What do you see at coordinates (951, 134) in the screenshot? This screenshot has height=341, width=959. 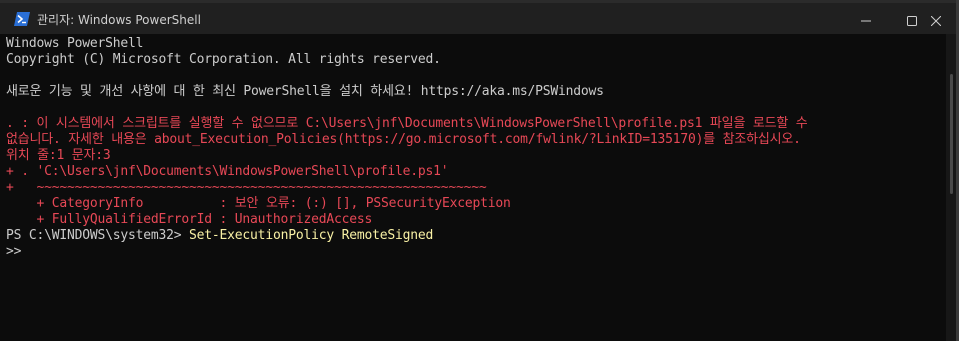 I see `scrollbar-thumb` at bounding box center [951, 134].